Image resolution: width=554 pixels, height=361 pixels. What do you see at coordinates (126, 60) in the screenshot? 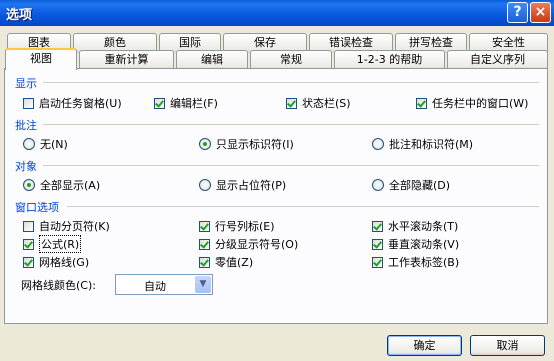
I see `tab-calculation: 重新计算` at bounding box center [126, 60].